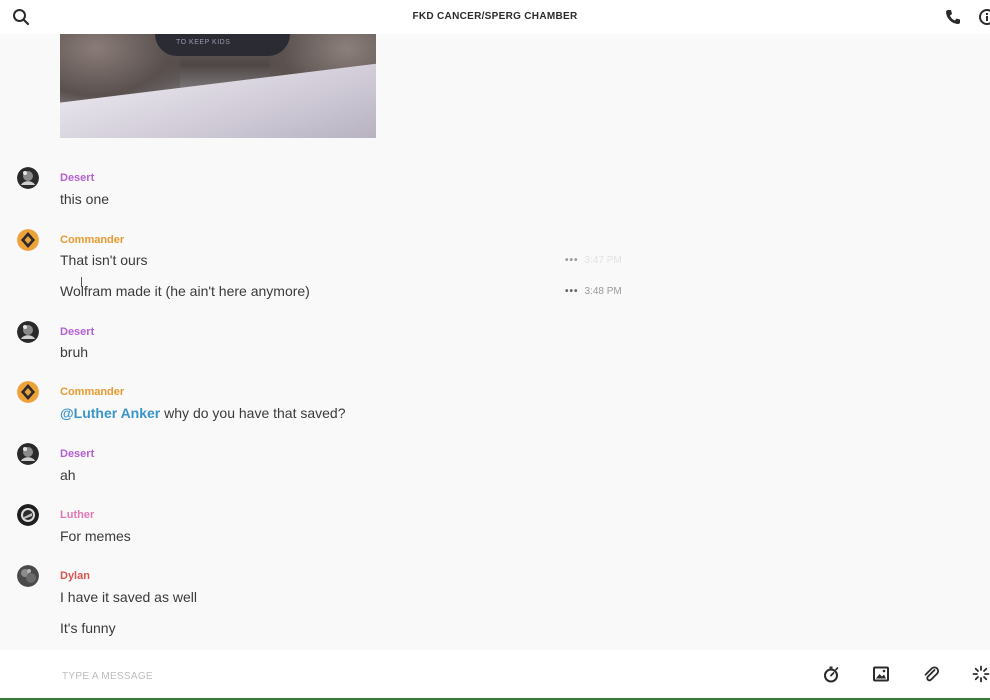 Image resolution: width=990 pixels, height=700 pixels. What do you see at coordinates (981, 674) in the screenshot?
I see `sparkle-icon` at bounding box center [981, 674].